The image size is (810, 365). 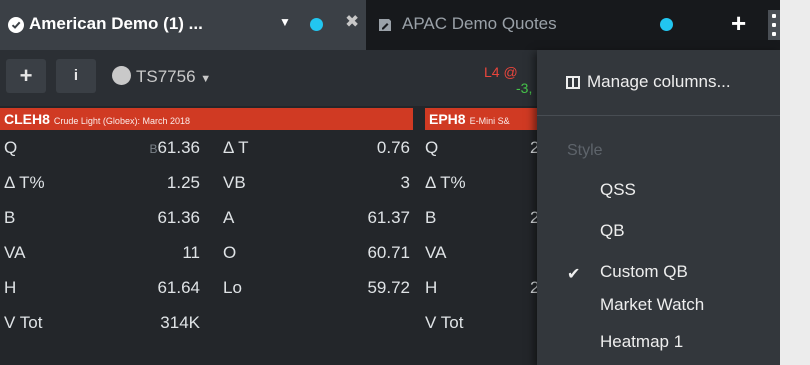 What do you see at coordinates (482, 217) in the screenshot?
I see `quote-row: B 2` at bounding box center [482, 217].